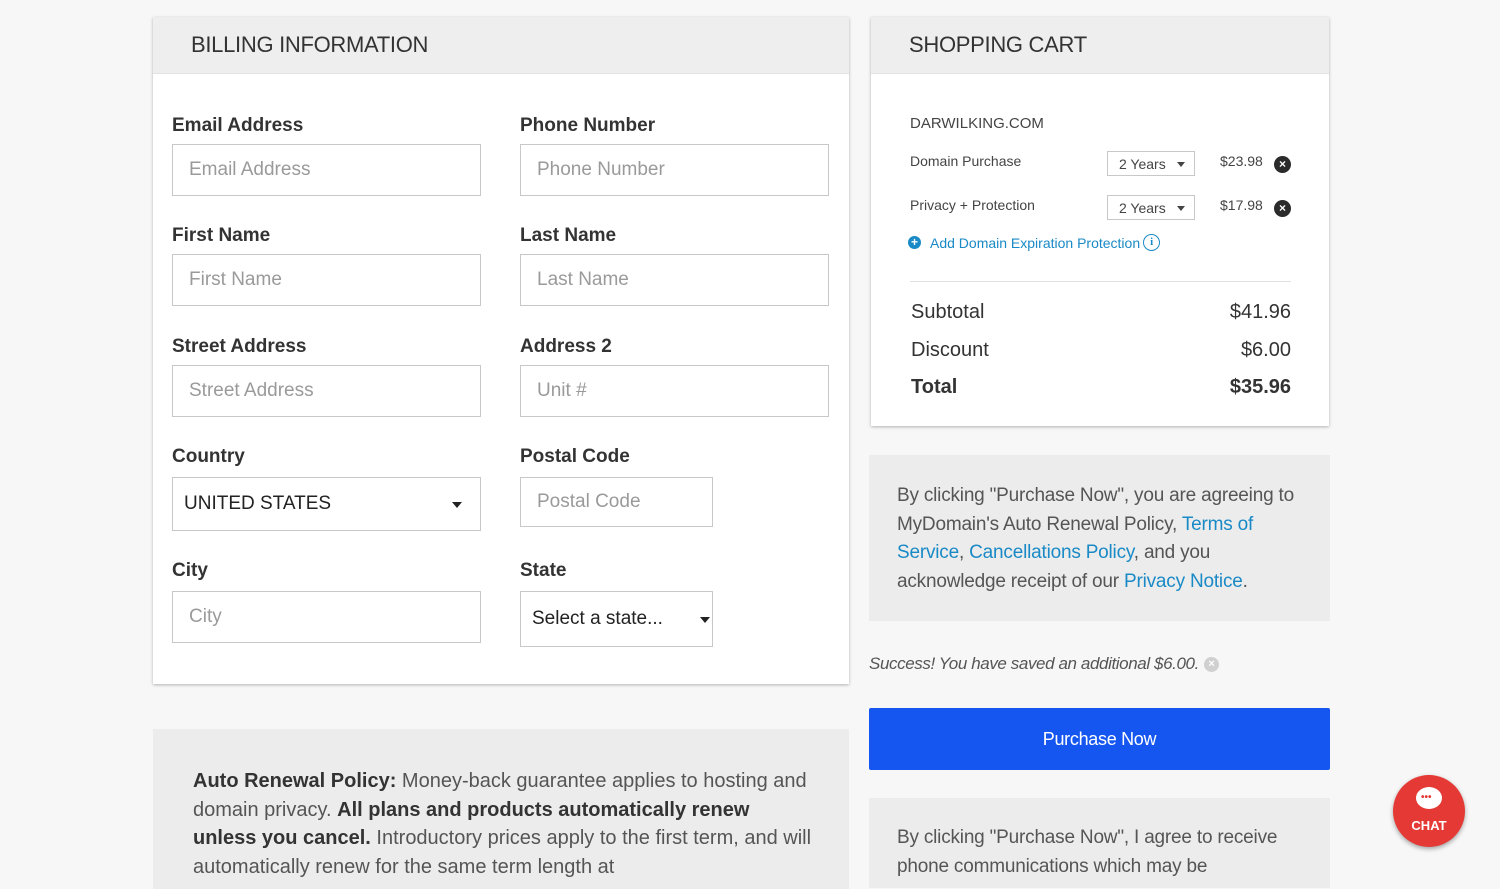 The width and height of the screenshot is (1500, 889). Describe the element at coordinates (208, 456) in the screenshot. I see `country-label: Country` at that location.